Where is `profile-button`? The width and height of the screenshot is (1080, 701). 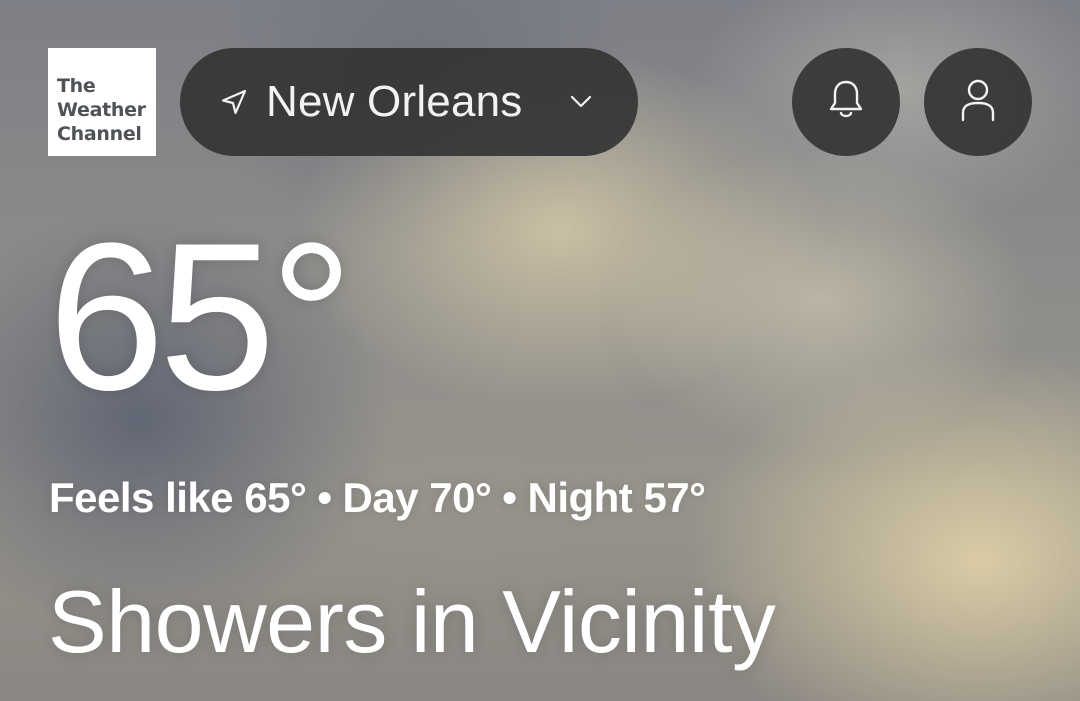 profile-button is located at coordinates (978, 102).